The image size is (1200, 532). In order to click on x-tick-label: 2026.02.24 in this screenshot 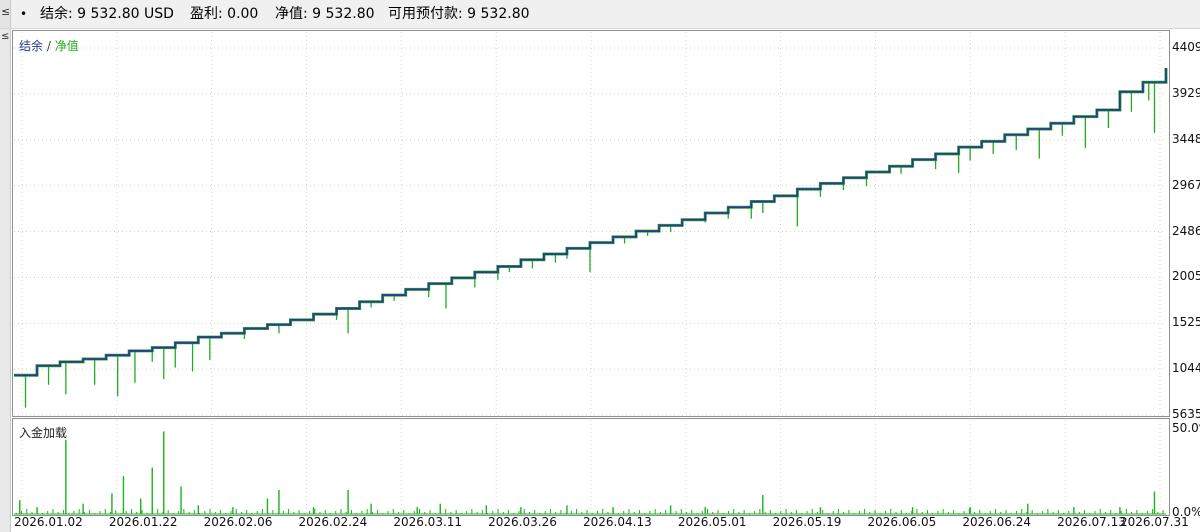, I will do `click(333, 522)`.